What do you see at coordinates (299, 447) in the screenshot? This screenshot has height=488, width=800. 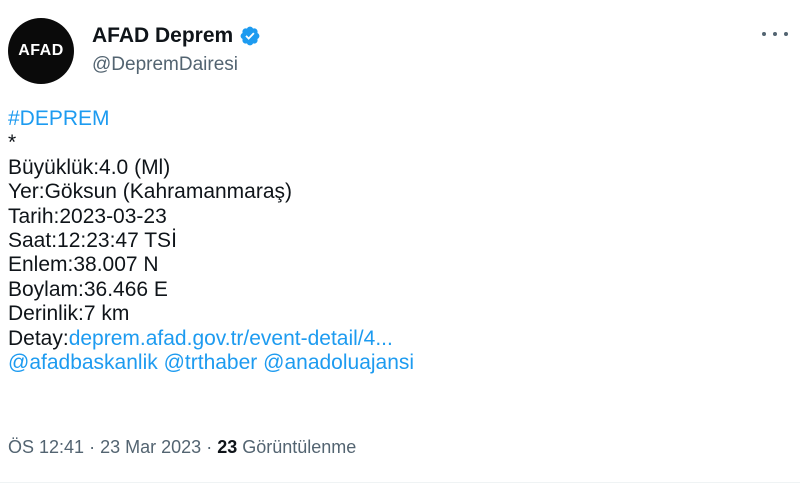 I see `views-label: Görüntülenme` at bounding box center [299, 447].